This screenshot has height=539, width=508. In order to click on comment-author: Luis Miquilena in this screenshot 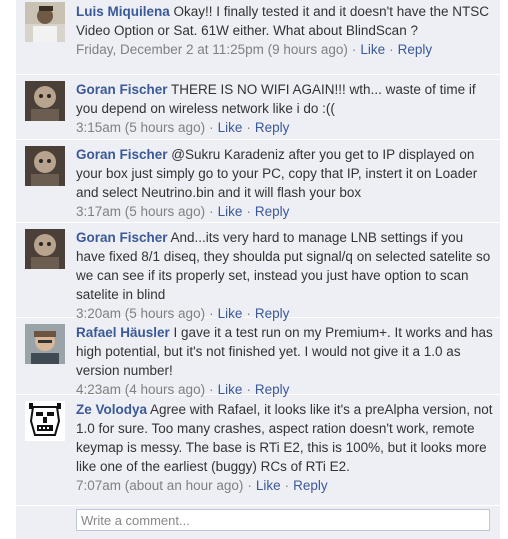, I will do `click(123, 11)`.